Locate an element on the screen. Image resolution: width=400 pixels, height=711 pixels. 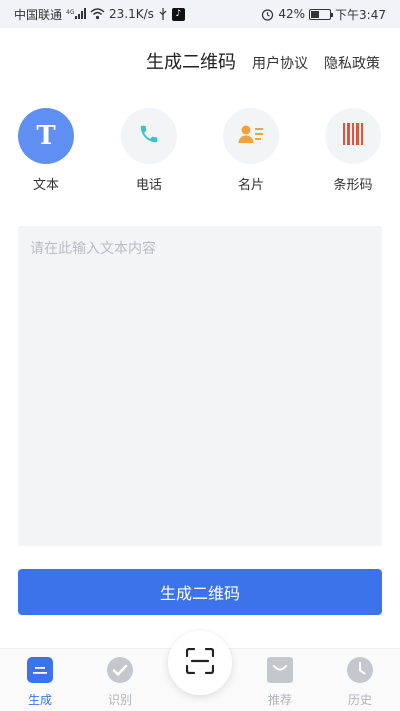
nav-recognize: 识别 is located at coordinates (120, 682).